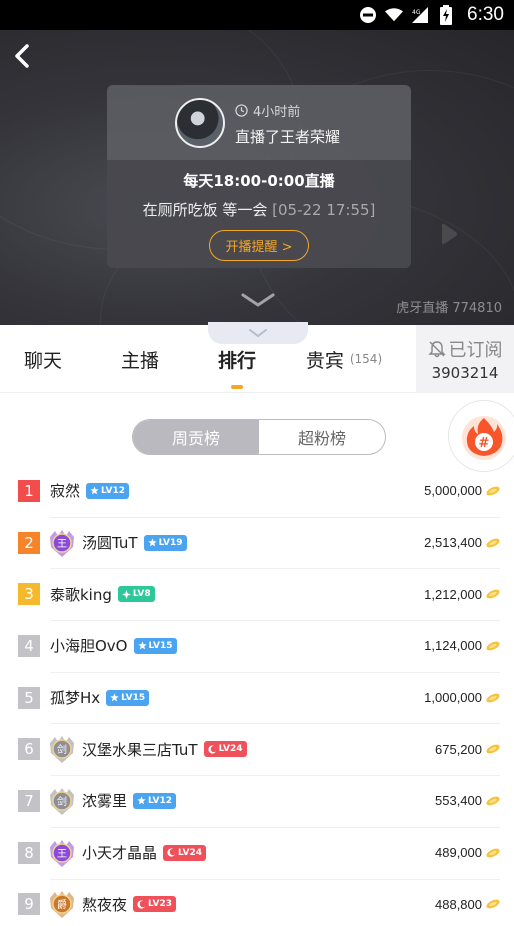 The width and height of the screenshot is (514, 926). I want to click on rank-number: 9, so click(29, 904).